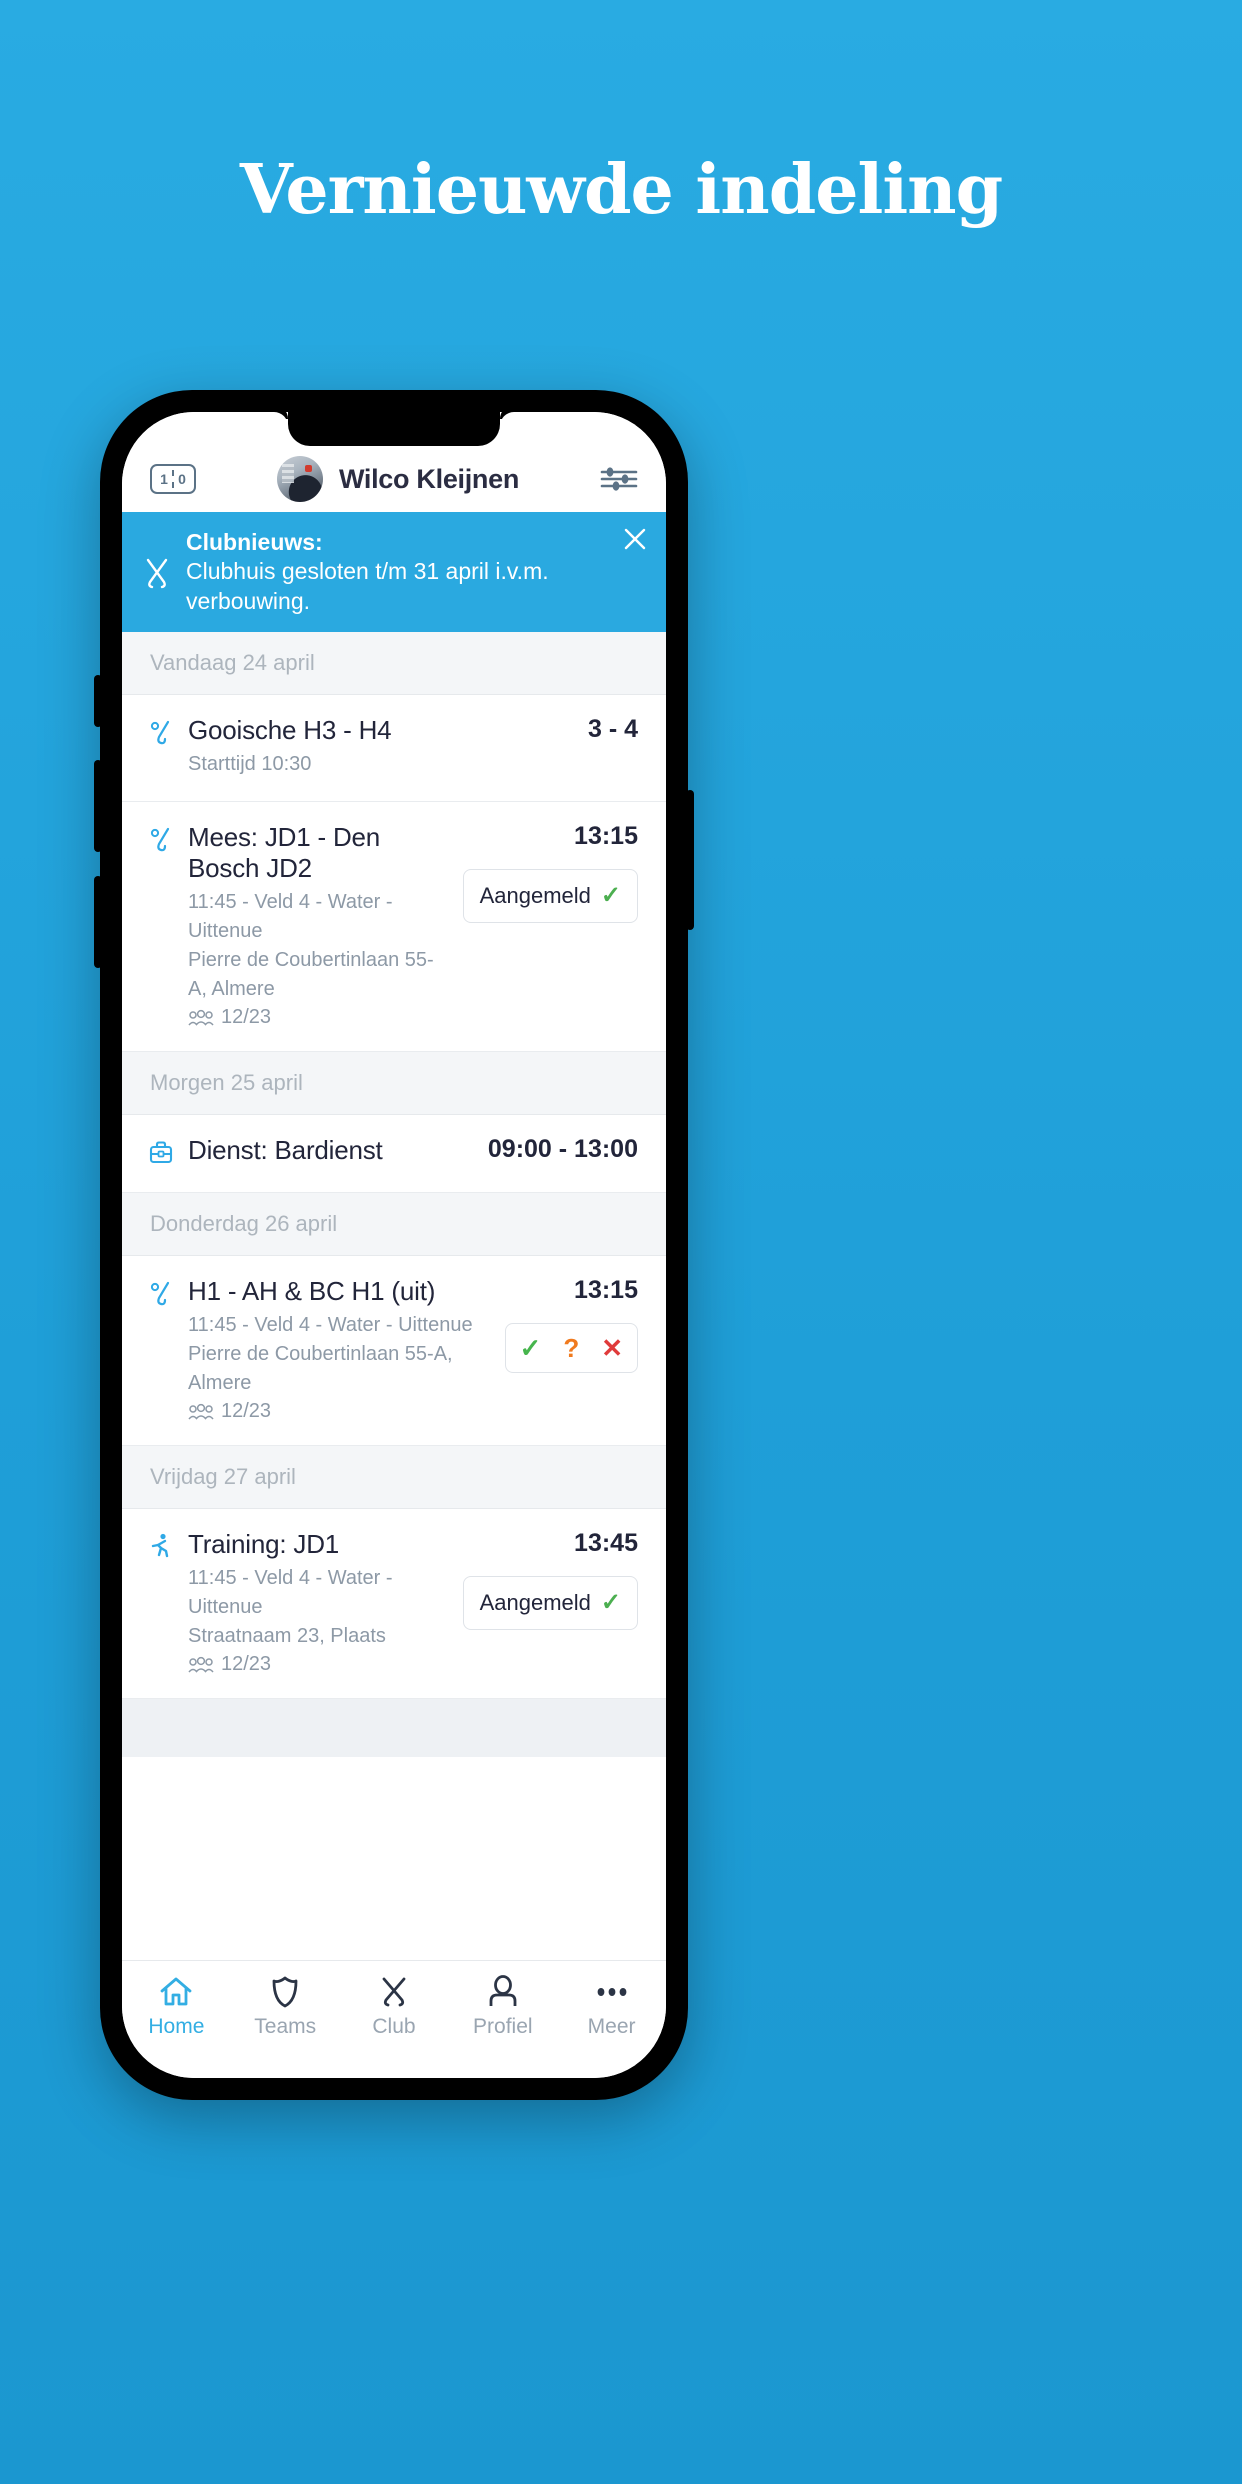 The image size is (1242, 2484). I want to click on crossed-sticks-icon, so click(394, 1992).